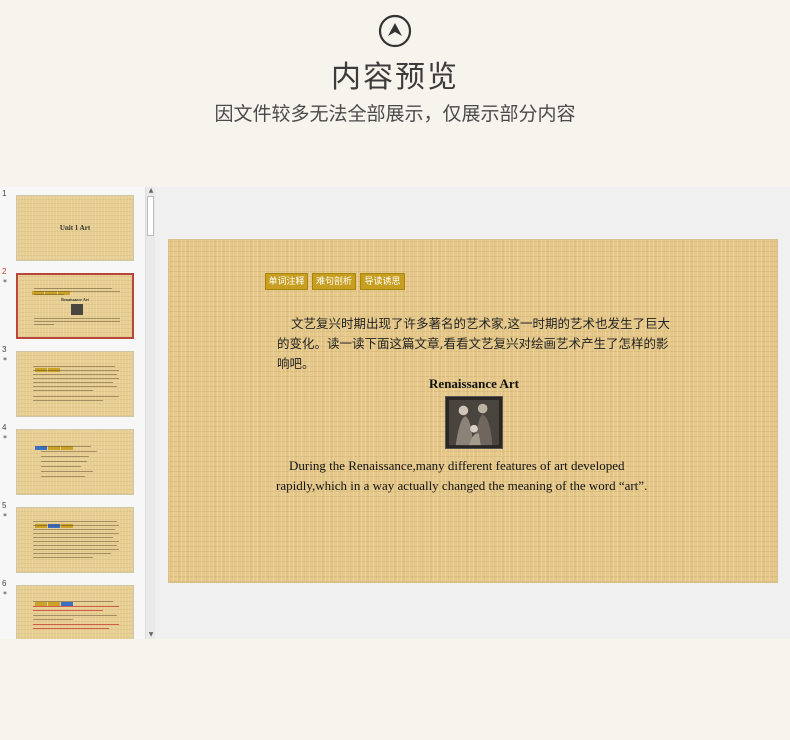 The height and width of the screenshot is (740, 790). I want to click on thumbnail-title: Unit 1 Art, so click(75, 228).